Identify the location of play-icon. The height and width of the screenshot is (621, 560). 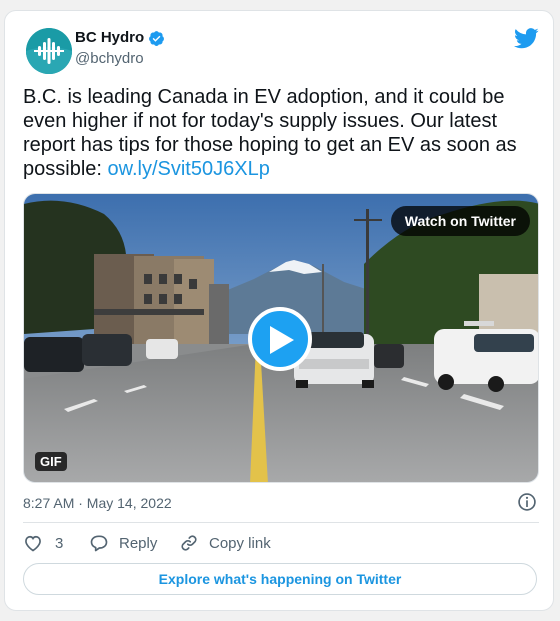
(282, 340).